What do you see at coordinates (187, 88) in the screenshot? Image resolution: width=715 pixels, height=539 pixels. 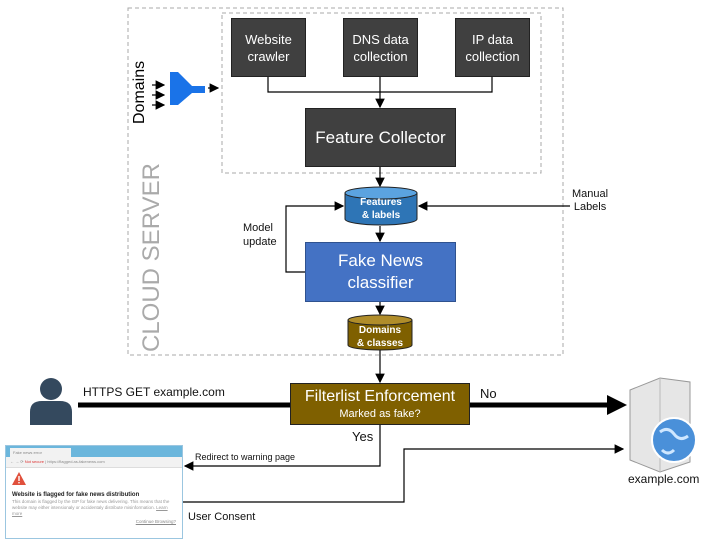 I see `funnel-icon` at bounding box center [187, 88].